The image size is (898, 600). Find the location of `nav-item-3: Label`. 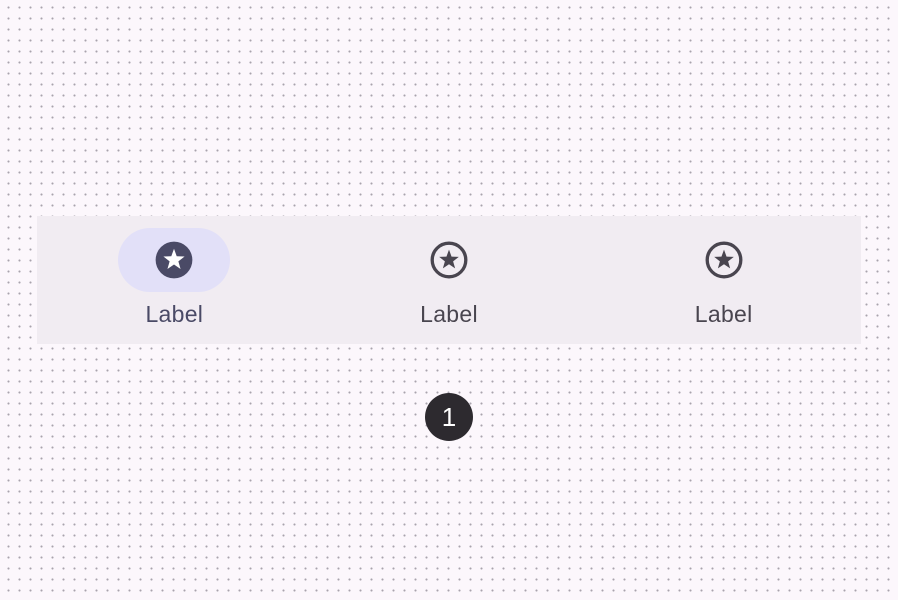

nav-item-3: Label is located at coordinates (723, 280).